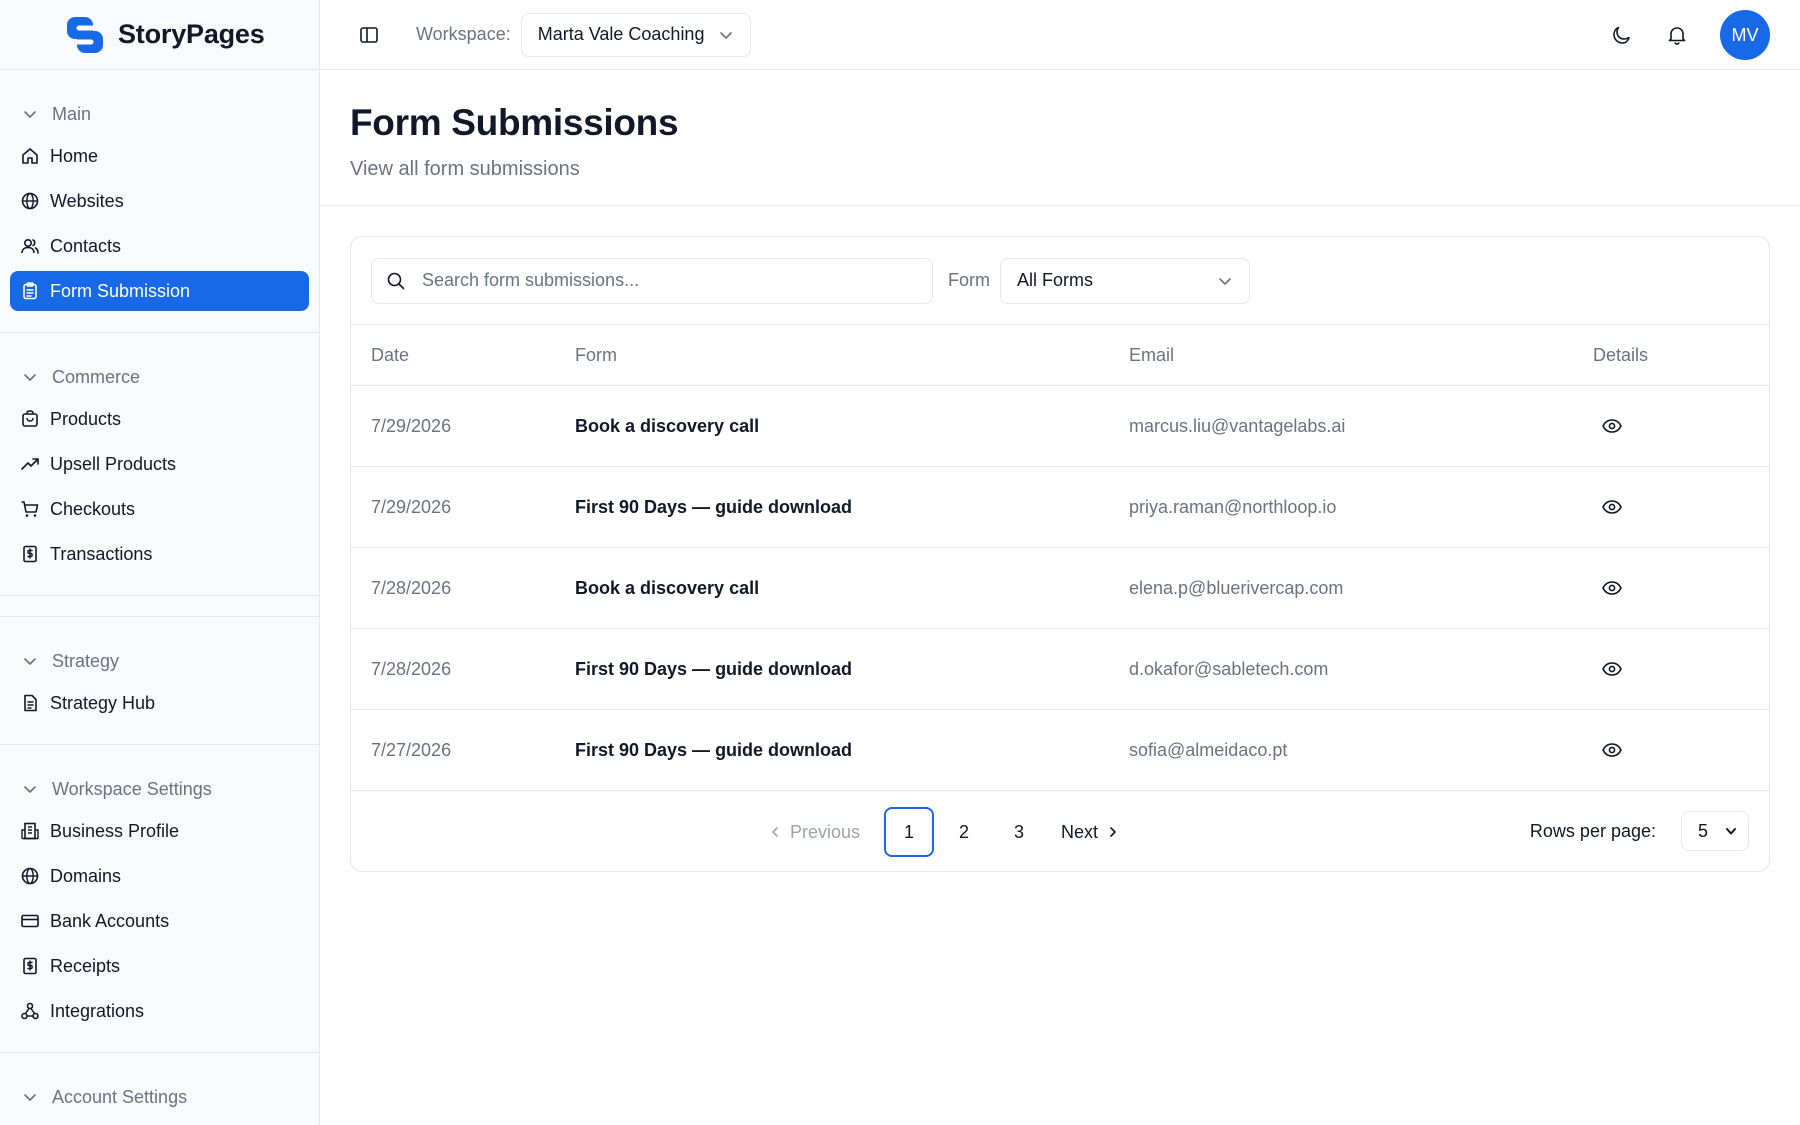  What do you see at coordinates (775, 832) in the screenshot?
I see `chevron-left-icon` at bounding box center [775, 832].